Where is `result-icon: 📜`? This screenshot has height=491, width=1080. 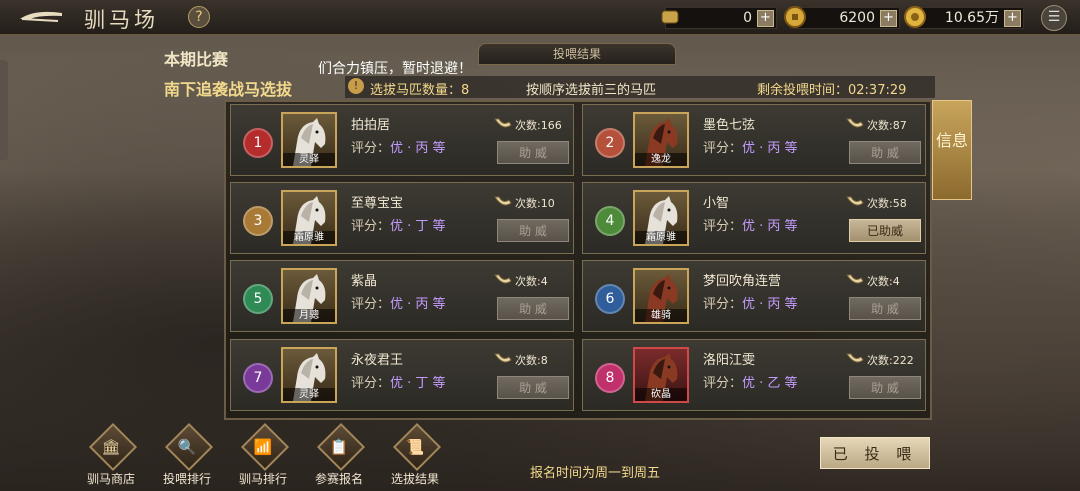 result-icon: 📜 is located at coordinates (415, 447).